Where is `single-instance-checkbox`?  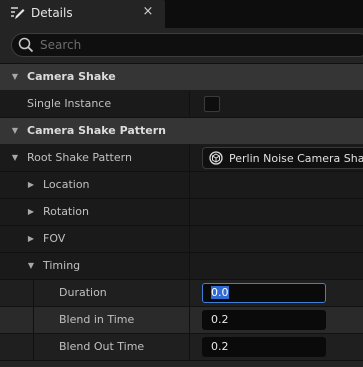
single-instance-checkbox is located at coordinates (212, 104).